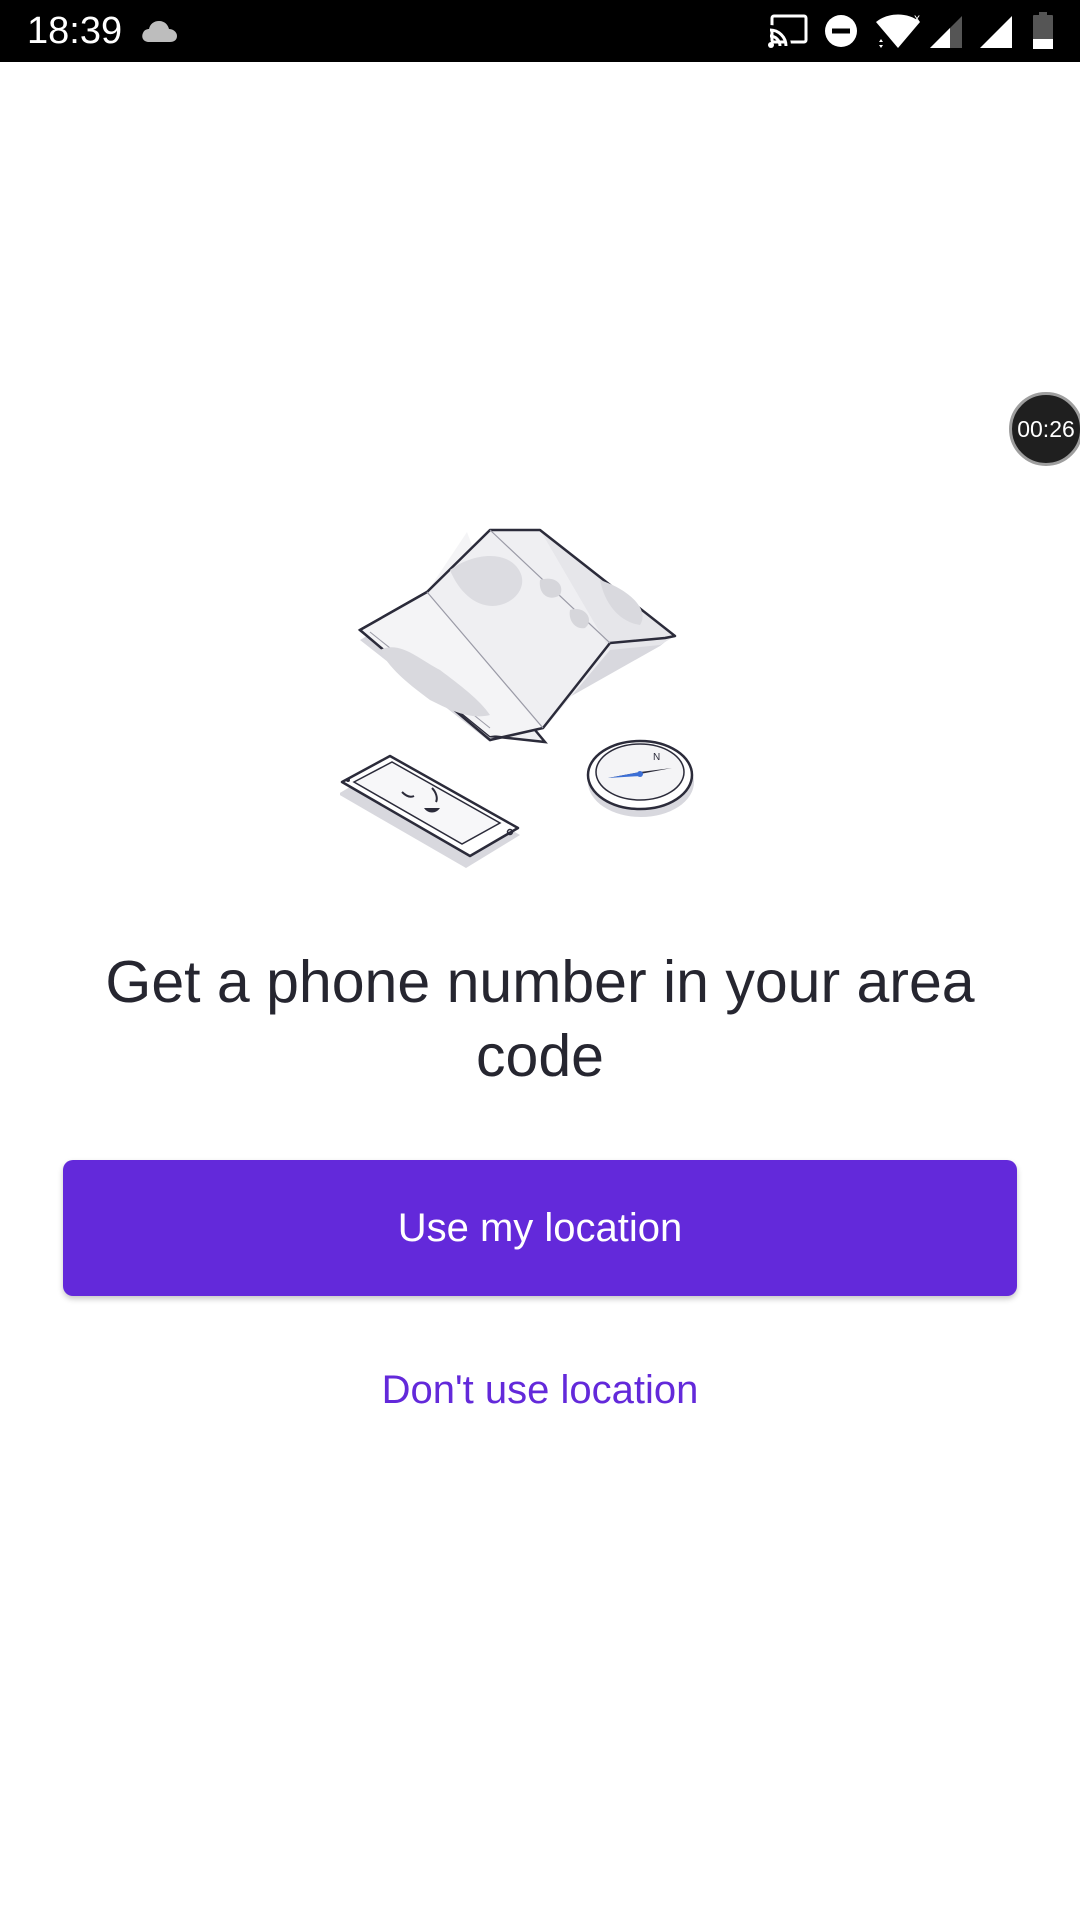 This screenshot has width=1080, height=1920. Describe the element at coordinates (159, 31) in the screenshot. I see `cloud-icon` at that location.